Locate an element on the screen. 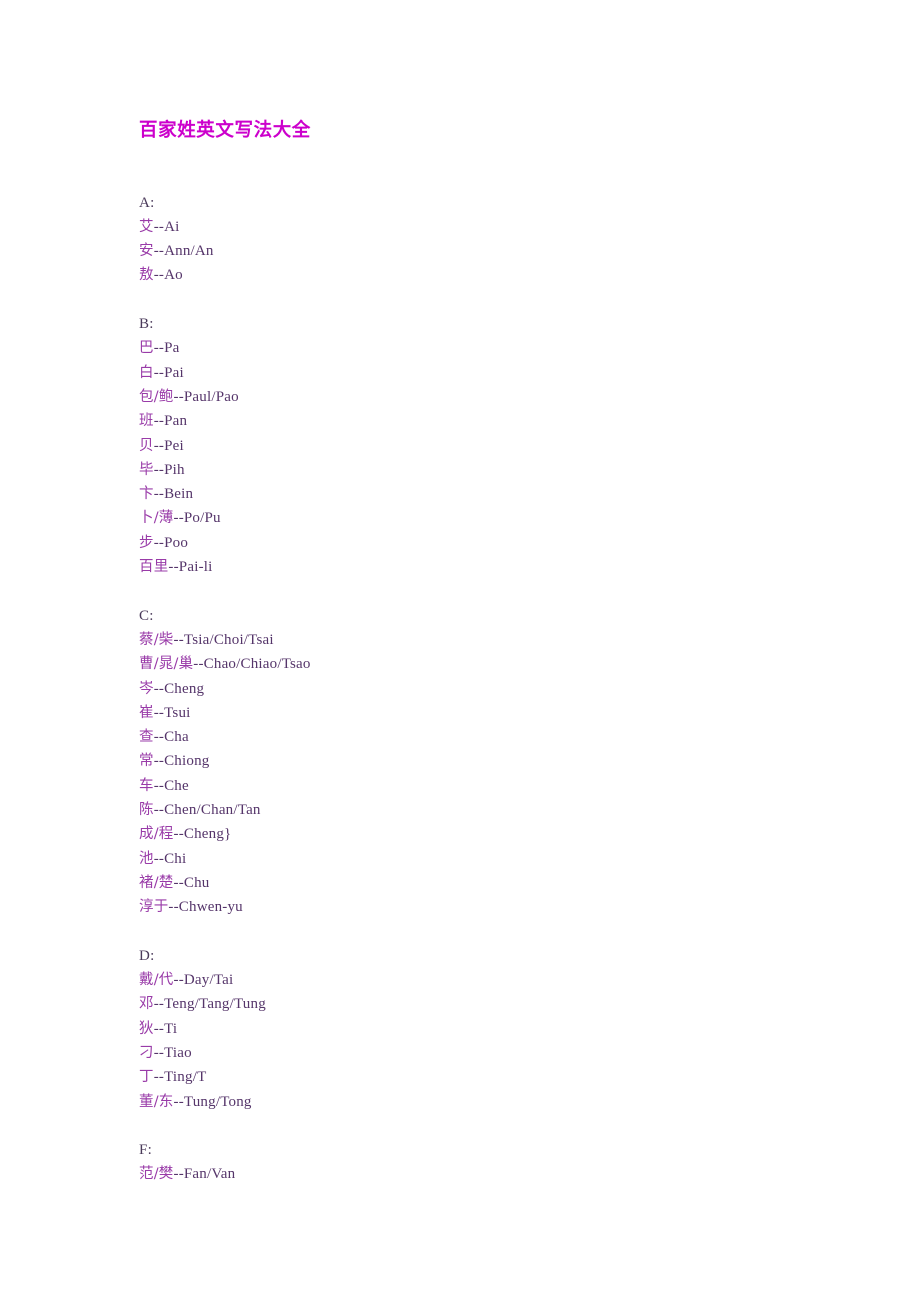  surname-hanzi: 常 is located at coordinates (146, 761).